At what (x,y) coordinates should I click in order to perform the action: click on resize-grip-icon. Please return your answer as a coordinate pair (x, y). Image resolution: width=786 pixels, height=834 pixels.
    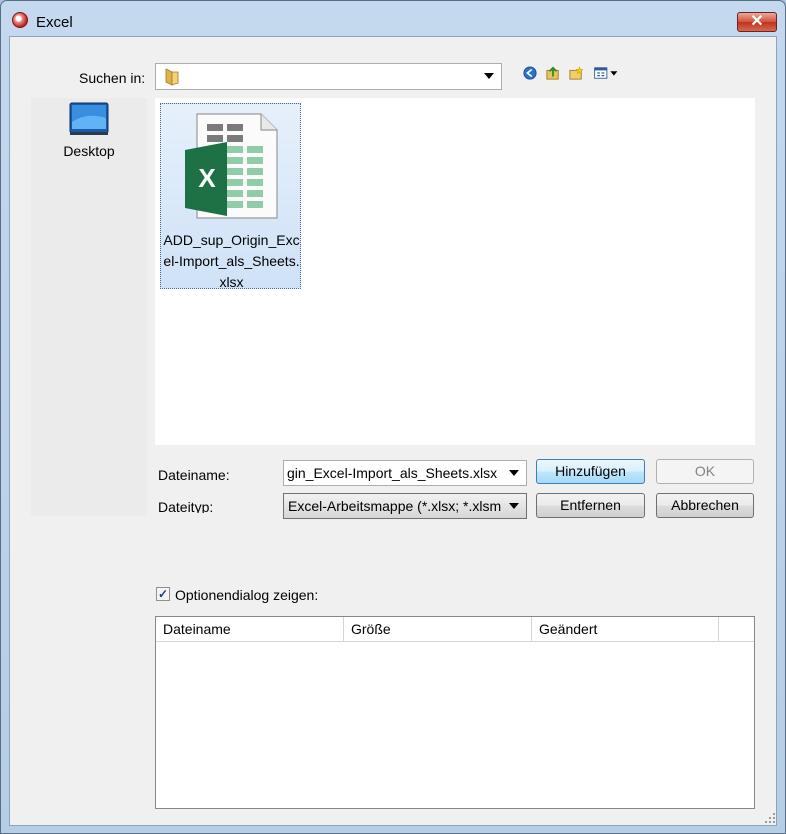
    Looking at the image, I should click on (770, 818).